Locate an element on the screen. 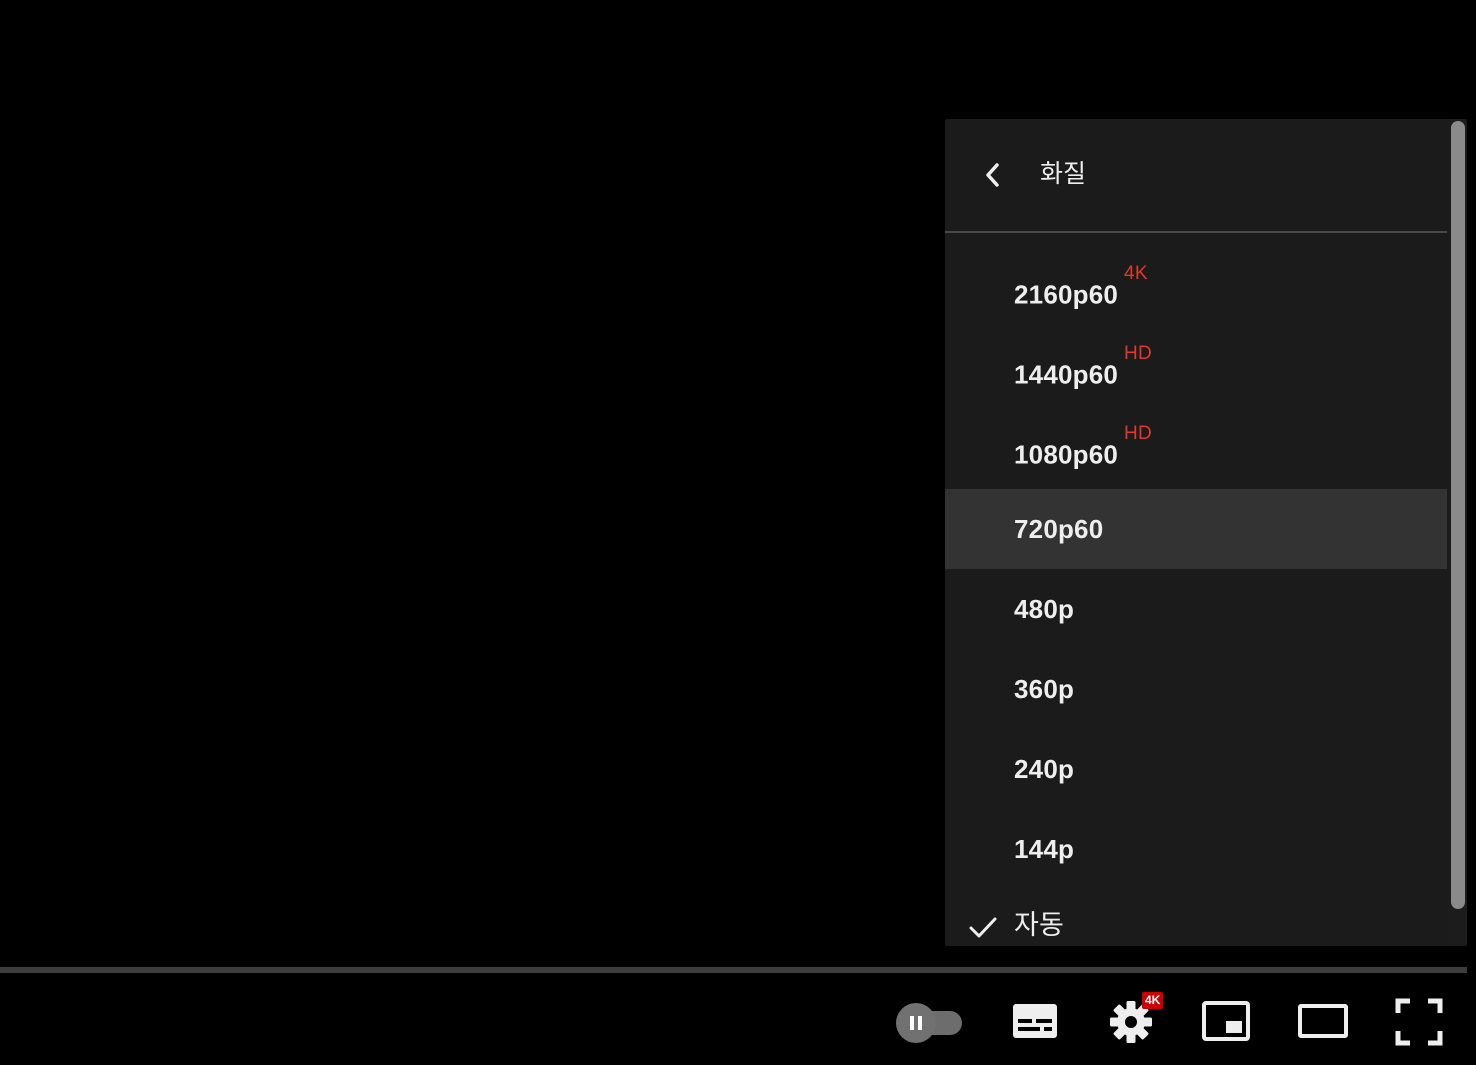 The image size is (1476, 1065). quality-label: 480p is located at coordinates (1044, 609).